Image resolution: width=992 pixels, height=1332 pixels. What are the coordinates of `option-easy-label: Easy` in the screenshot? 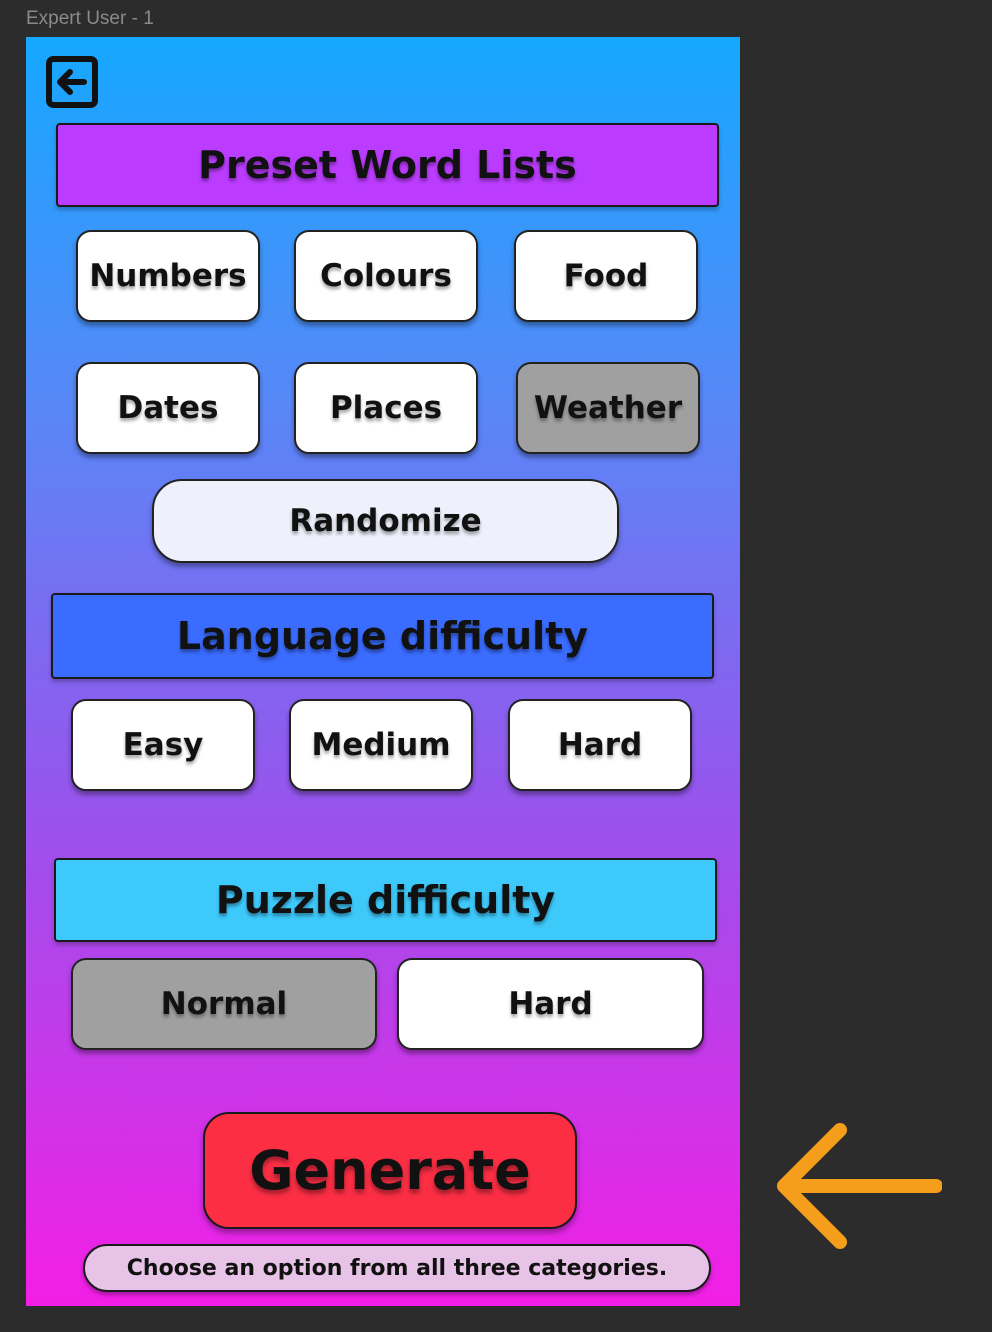 It's located at (163, 745).